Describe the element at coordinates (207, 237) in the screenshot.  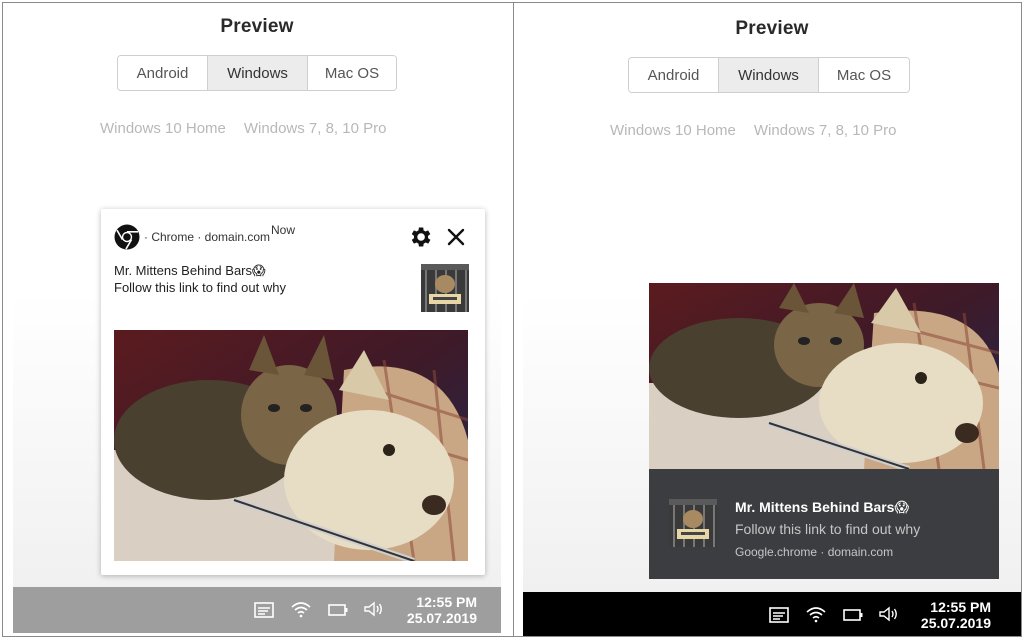
I see `notification-source: · Chrome · domain.com` at that location.